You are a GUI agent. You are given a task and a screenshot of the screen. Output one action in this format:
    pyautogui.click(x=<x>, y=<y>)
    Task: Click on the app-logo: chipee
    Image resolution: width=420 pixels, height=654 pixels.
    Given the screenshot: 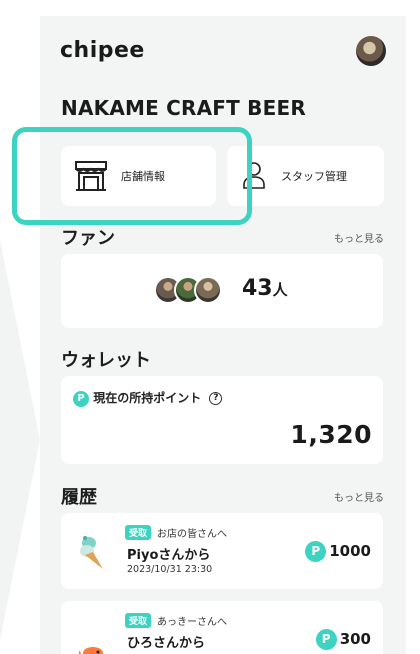 What is the action you would take?
    pyautogui.click(x=223, y=50)
    